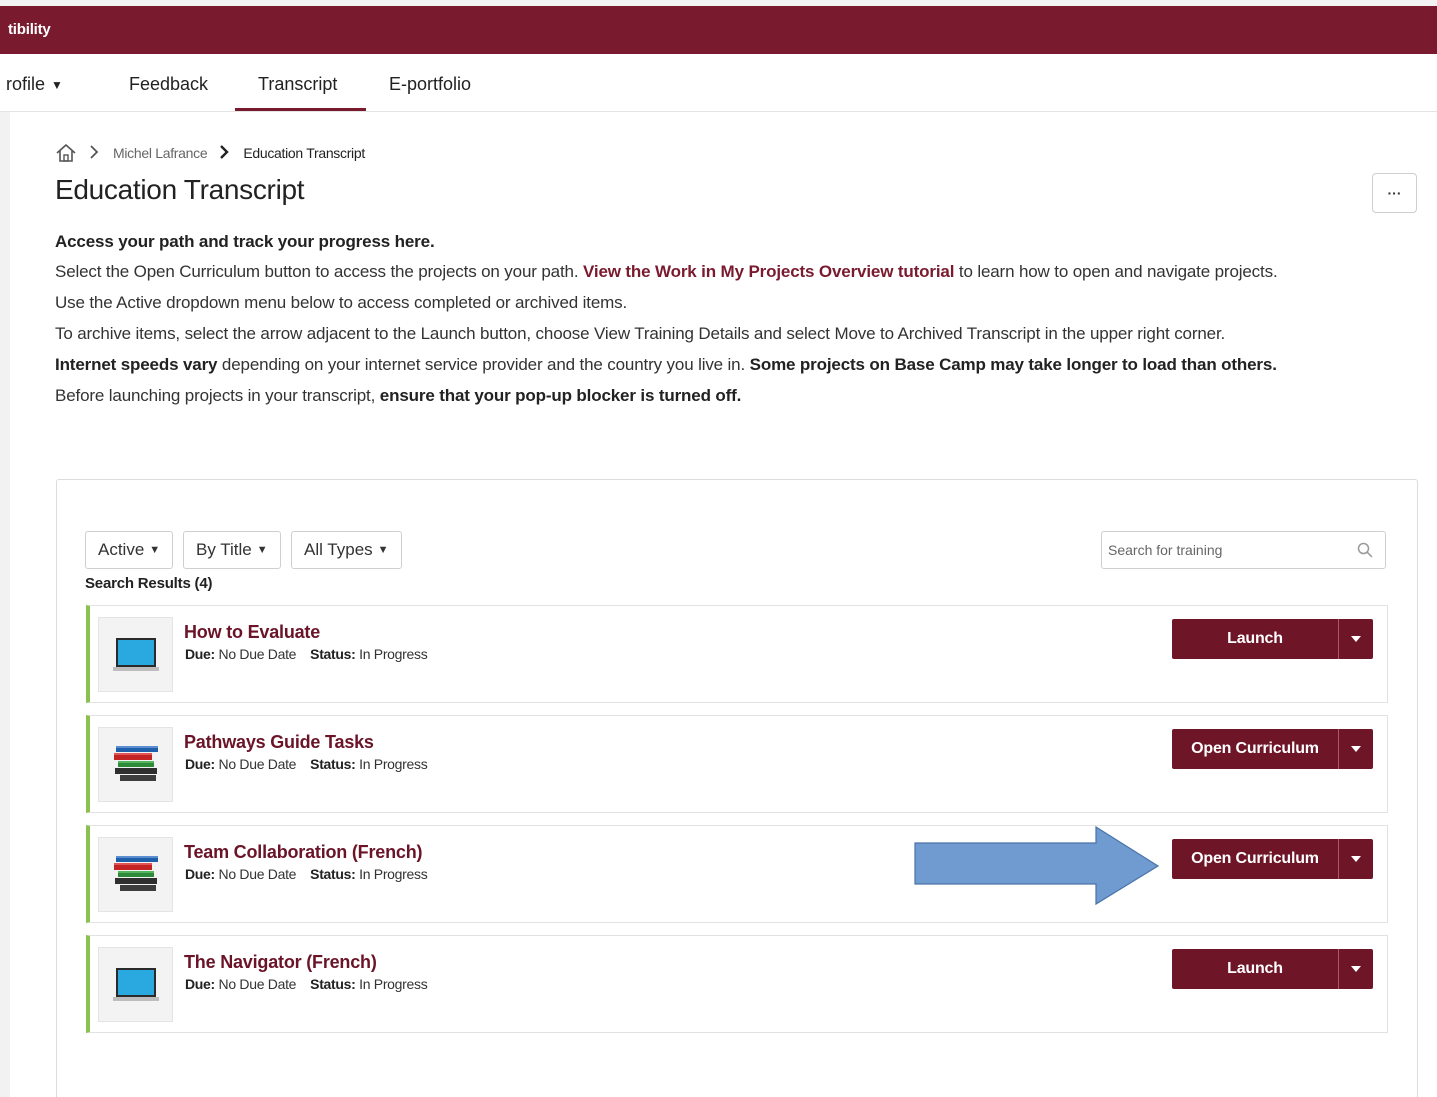 This screenshot has width=1437, height=1097. I want to click on search-box, so click(1243, 550).